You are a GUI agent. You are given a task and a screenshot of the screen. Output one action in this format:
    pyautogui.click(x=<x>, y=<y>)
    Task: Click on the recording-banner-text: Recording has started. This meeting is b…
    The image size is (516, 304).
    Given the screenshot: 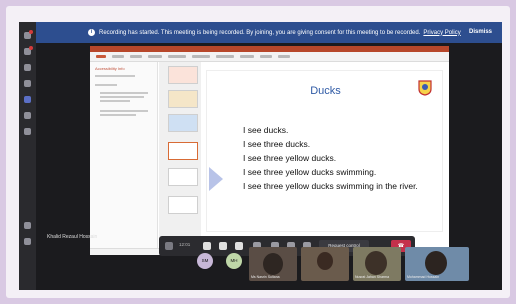 What is the action you would take?
    pyautogui.click(x=260, y=32)
    